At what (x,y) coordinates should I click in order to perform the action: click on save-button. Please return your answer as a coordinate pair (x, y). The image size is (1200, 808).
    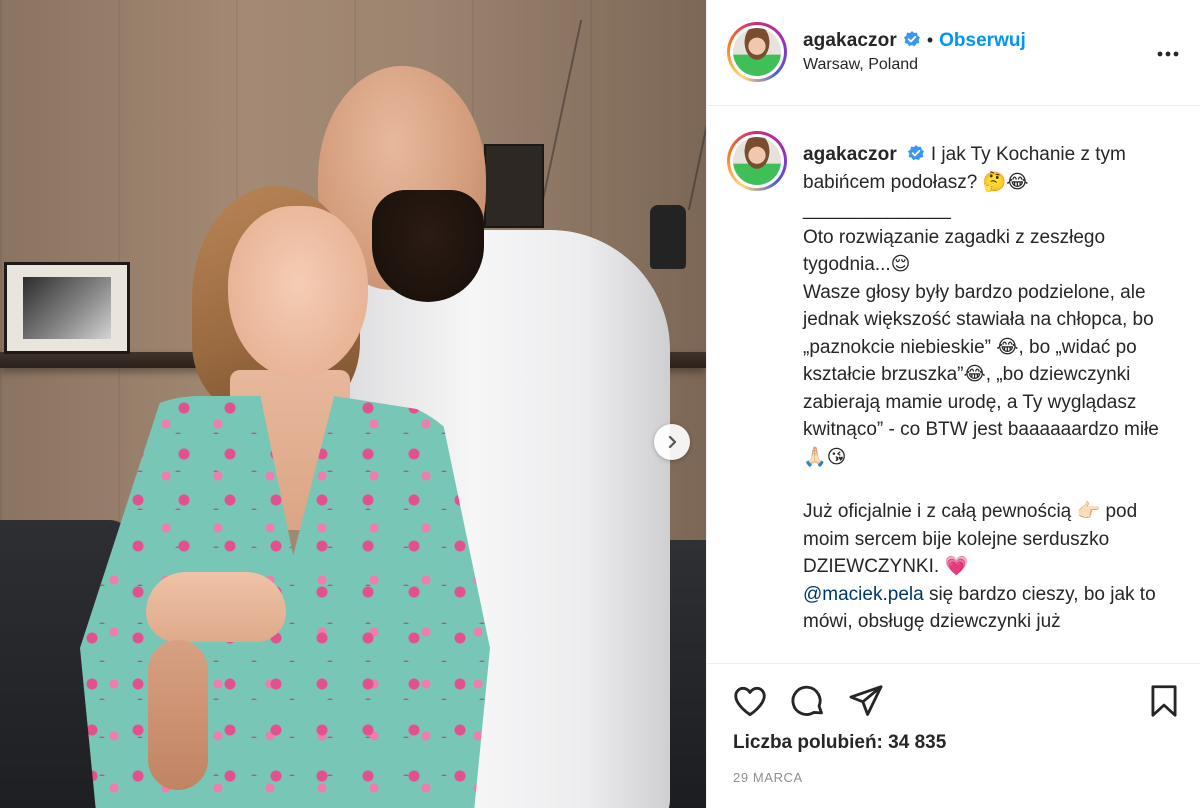
    Looking at the image, I should click on (1164, 703).